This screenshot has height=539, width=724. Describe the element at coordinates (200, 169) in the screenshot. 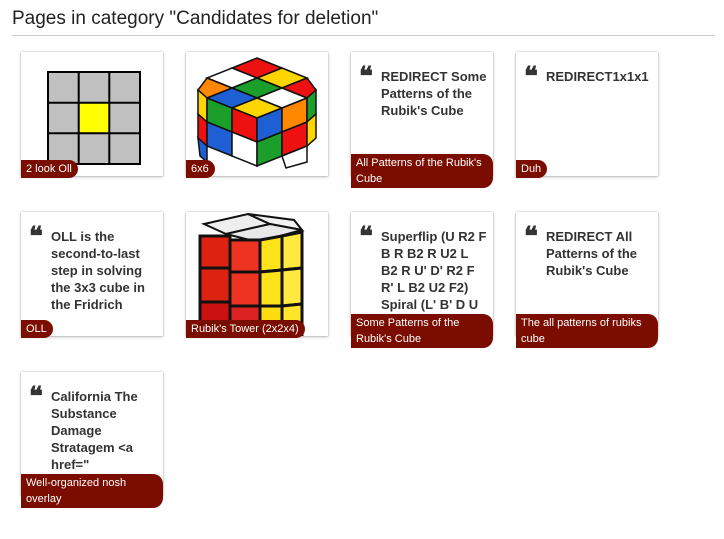

I see `card-label: 6x6` at that location.